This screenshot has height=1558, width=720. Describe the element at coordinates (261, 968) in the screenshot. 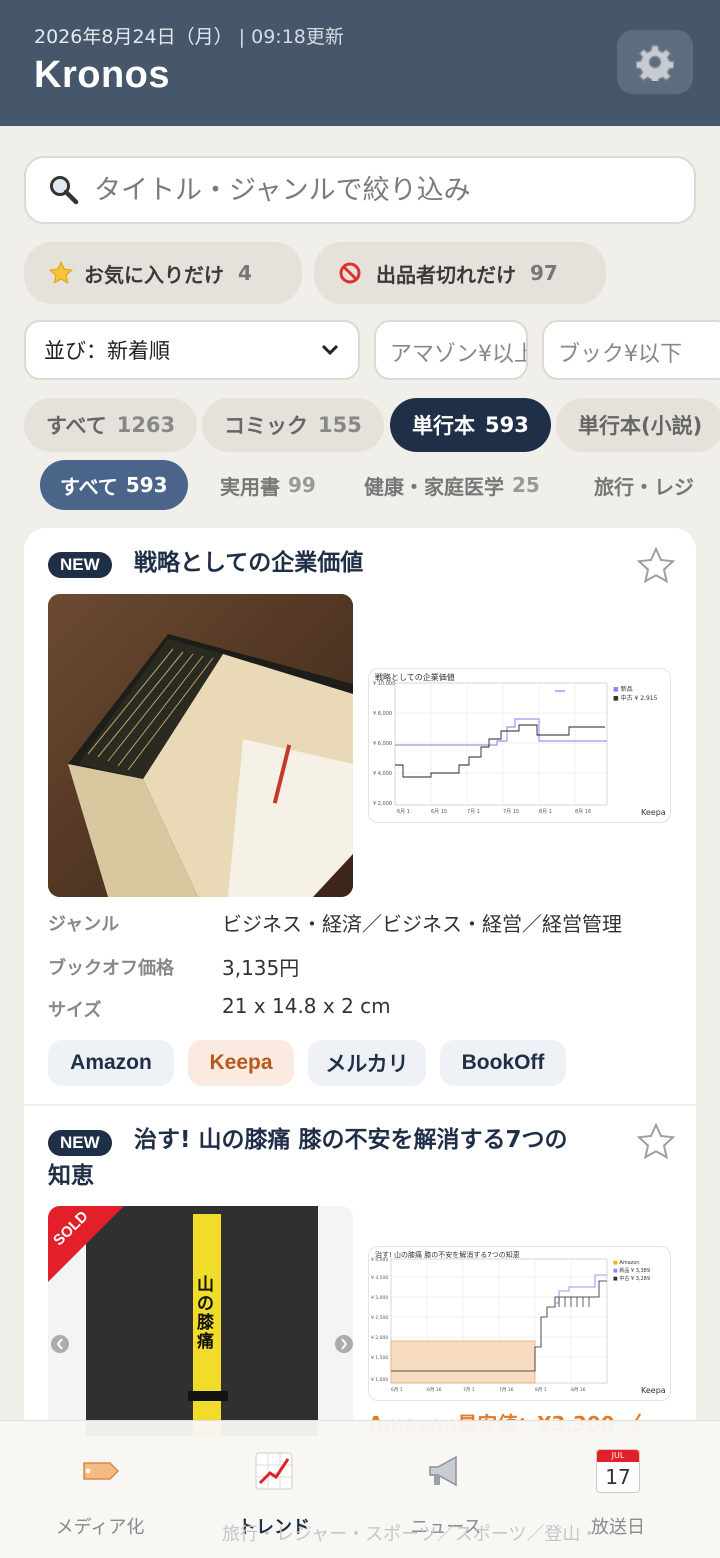

I see `bookoff-price-value: 3,135円` at that location.